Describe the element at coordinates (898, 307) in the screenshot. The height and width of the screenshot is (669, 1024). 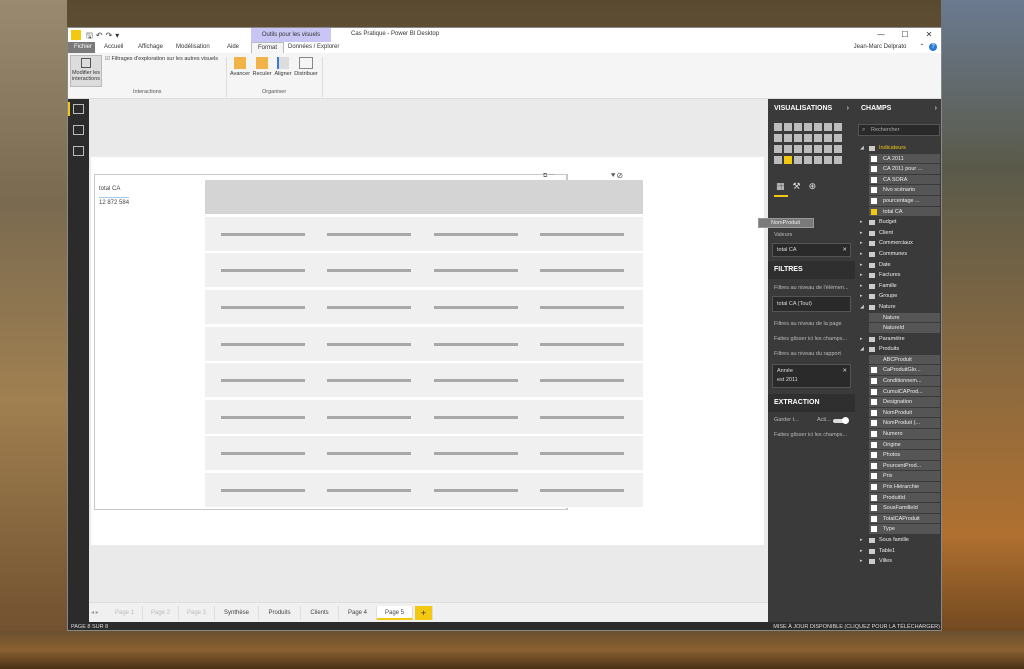
I see `field-table: ◢ Nature` at that location.